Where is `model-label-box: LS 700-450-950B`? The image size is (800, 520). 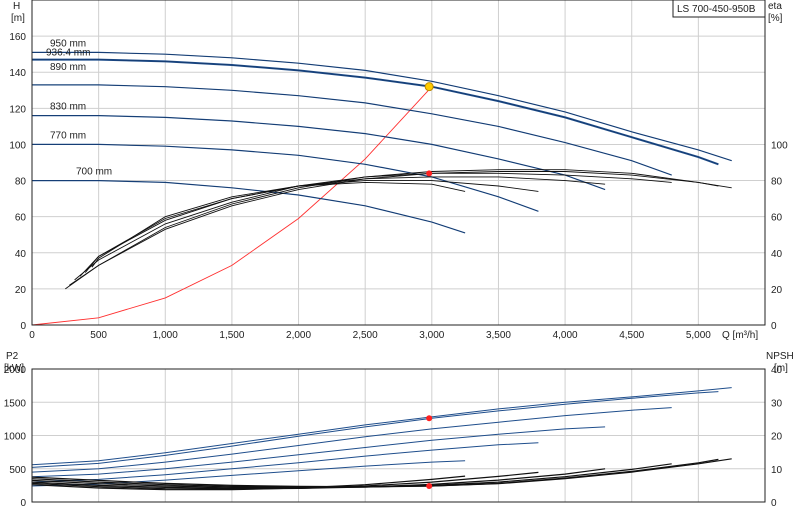 model-label-box: LS 700-450-950B is located at coordinates (719, 9).